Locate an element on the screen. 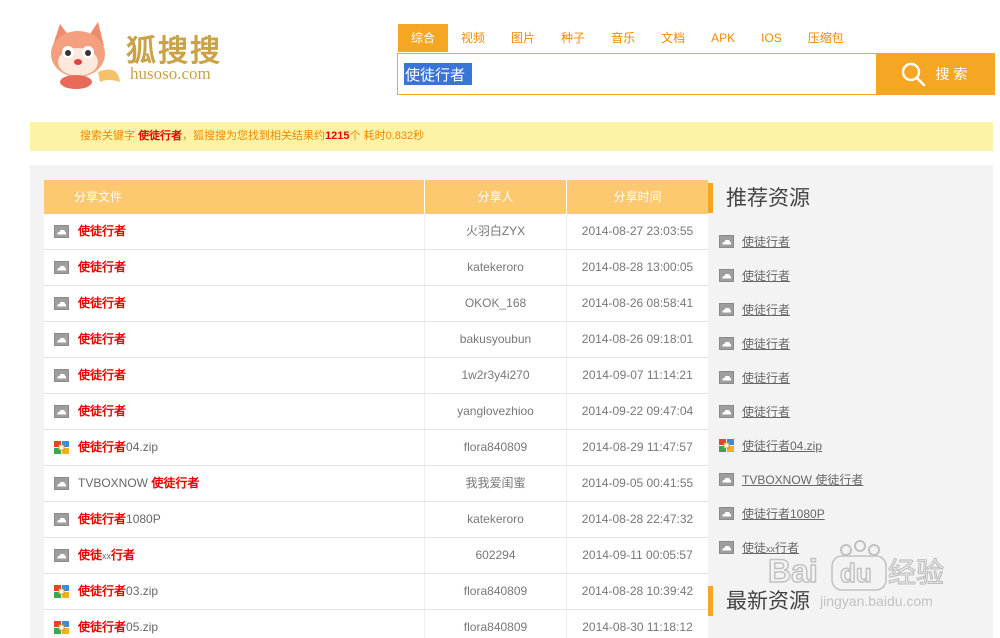 The image size is (1000, 638). file-link: 使徒行者04.zip is located at coordinates (118, 447).